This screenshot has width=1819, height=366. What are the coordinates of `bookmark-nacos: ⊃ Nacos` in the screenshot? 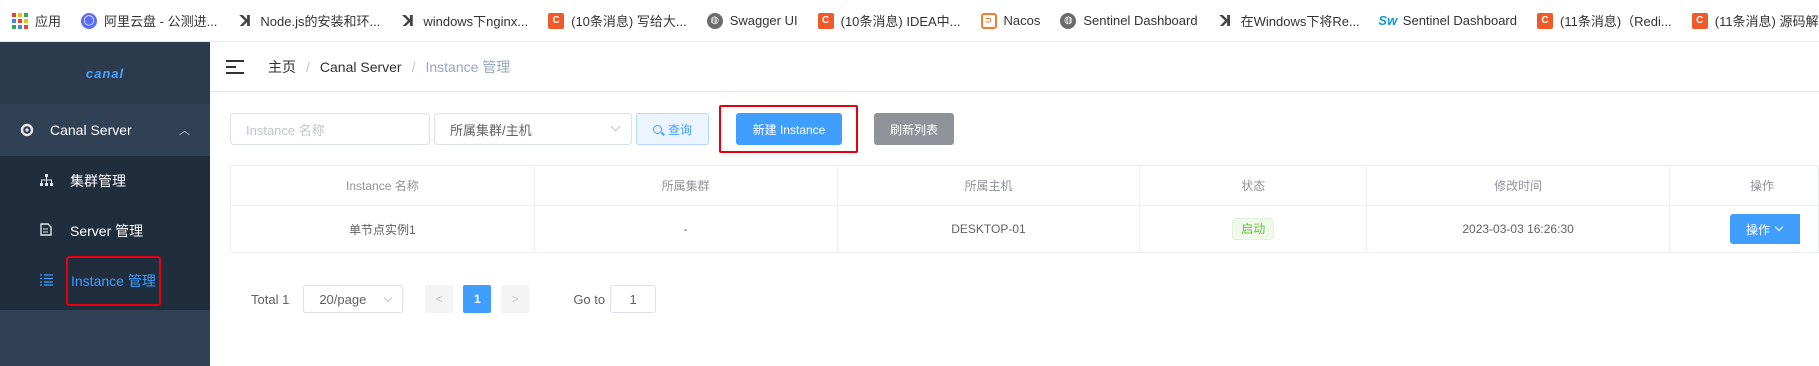 It's located at (1010, 20).